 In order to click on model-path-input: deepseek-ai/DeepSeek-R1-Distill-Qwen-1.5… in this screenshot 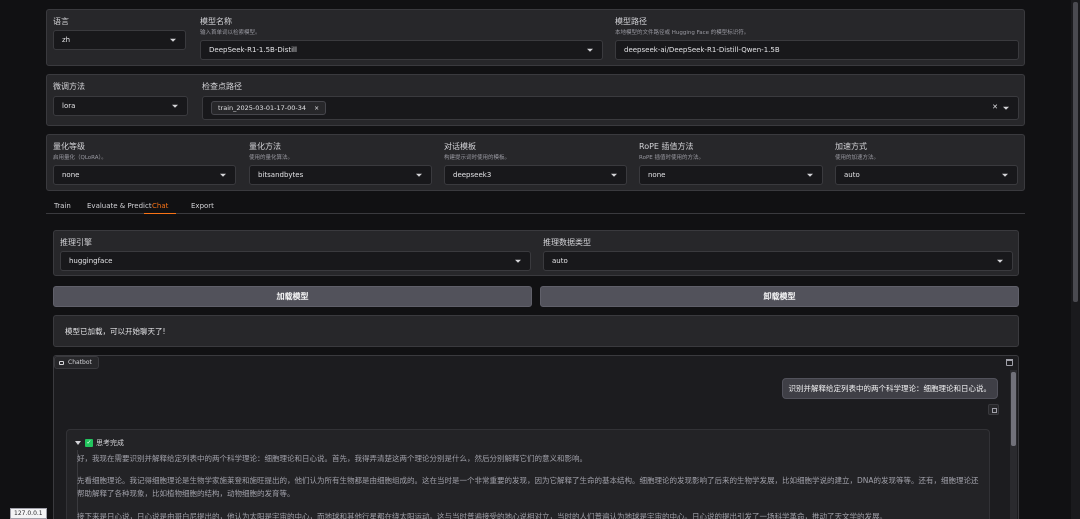, I will do `click(817, 50)`.